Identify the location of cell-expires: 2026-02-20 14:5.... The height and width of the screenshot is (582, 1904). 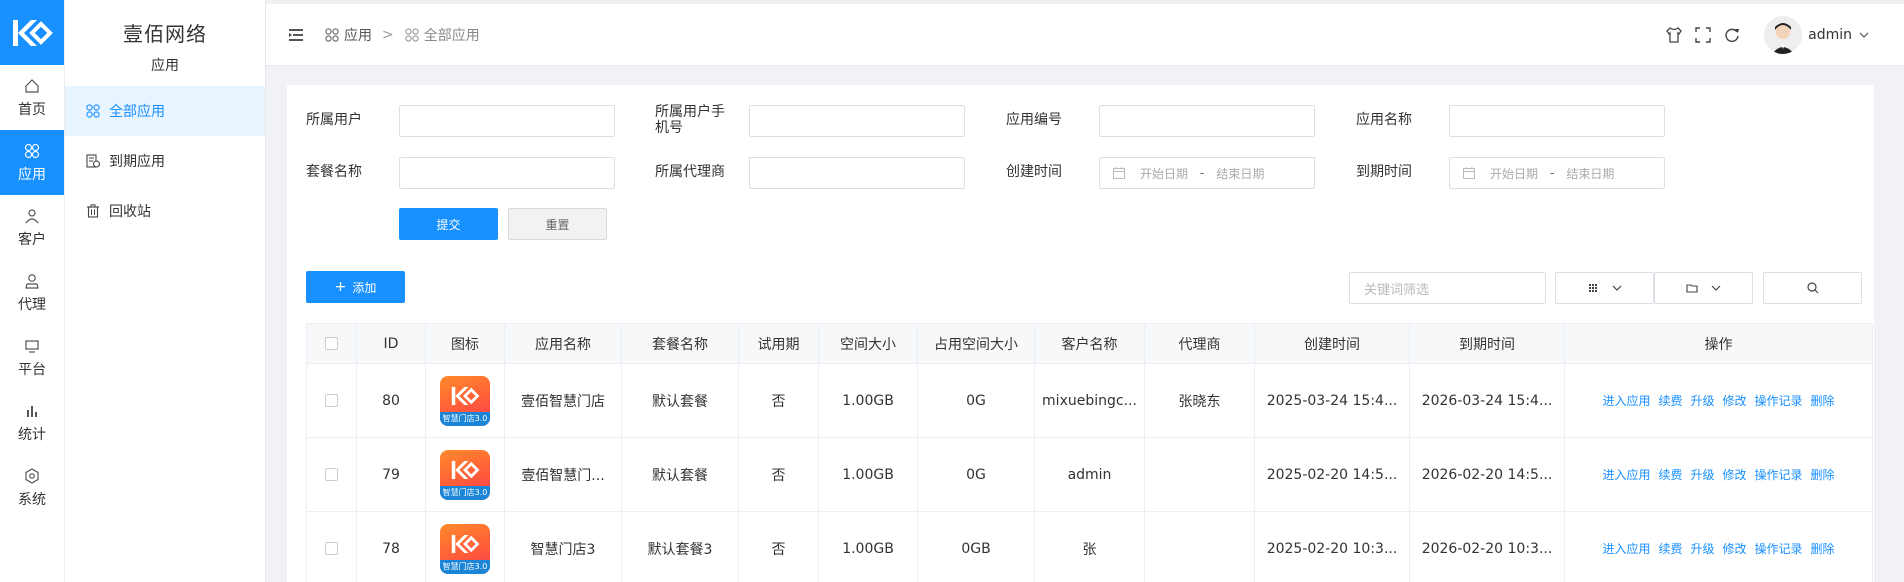
(1487, 474).